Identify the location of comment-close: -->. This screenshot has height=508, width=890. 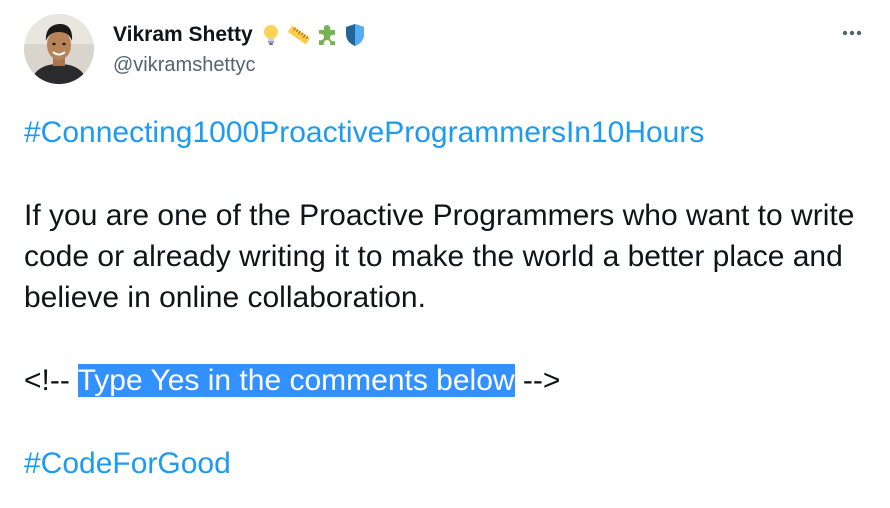
(537, 380).